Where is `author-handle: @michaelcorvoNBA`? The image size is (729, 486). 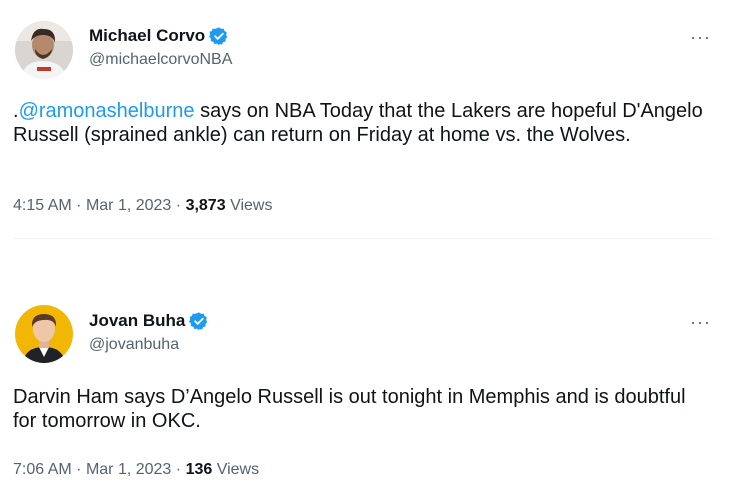
author-handle: @michaelcorvoNBA is located at coordinates (160, 60).